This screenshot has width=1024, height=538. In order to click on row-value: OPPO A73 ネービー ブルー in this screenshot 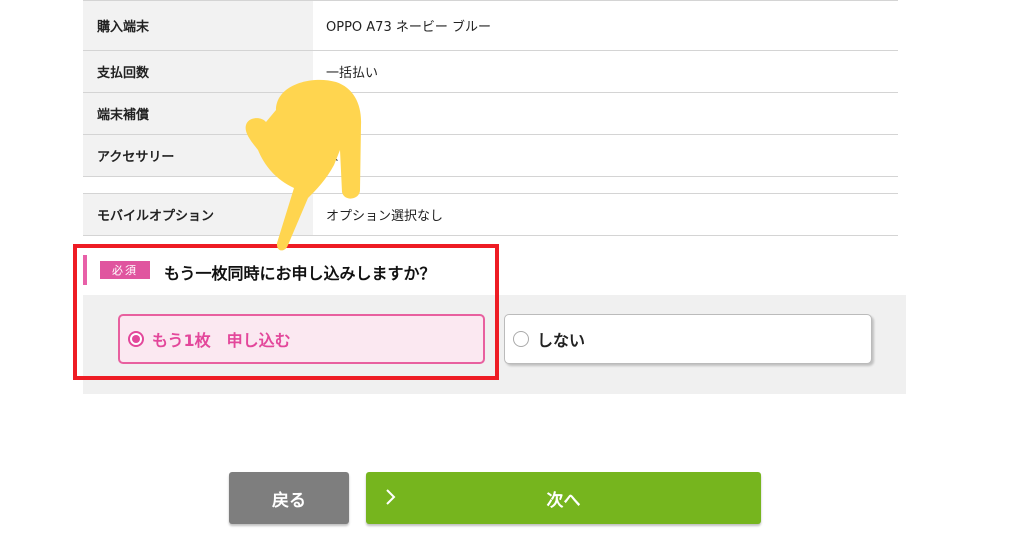, I will do `click(408, 27)`.